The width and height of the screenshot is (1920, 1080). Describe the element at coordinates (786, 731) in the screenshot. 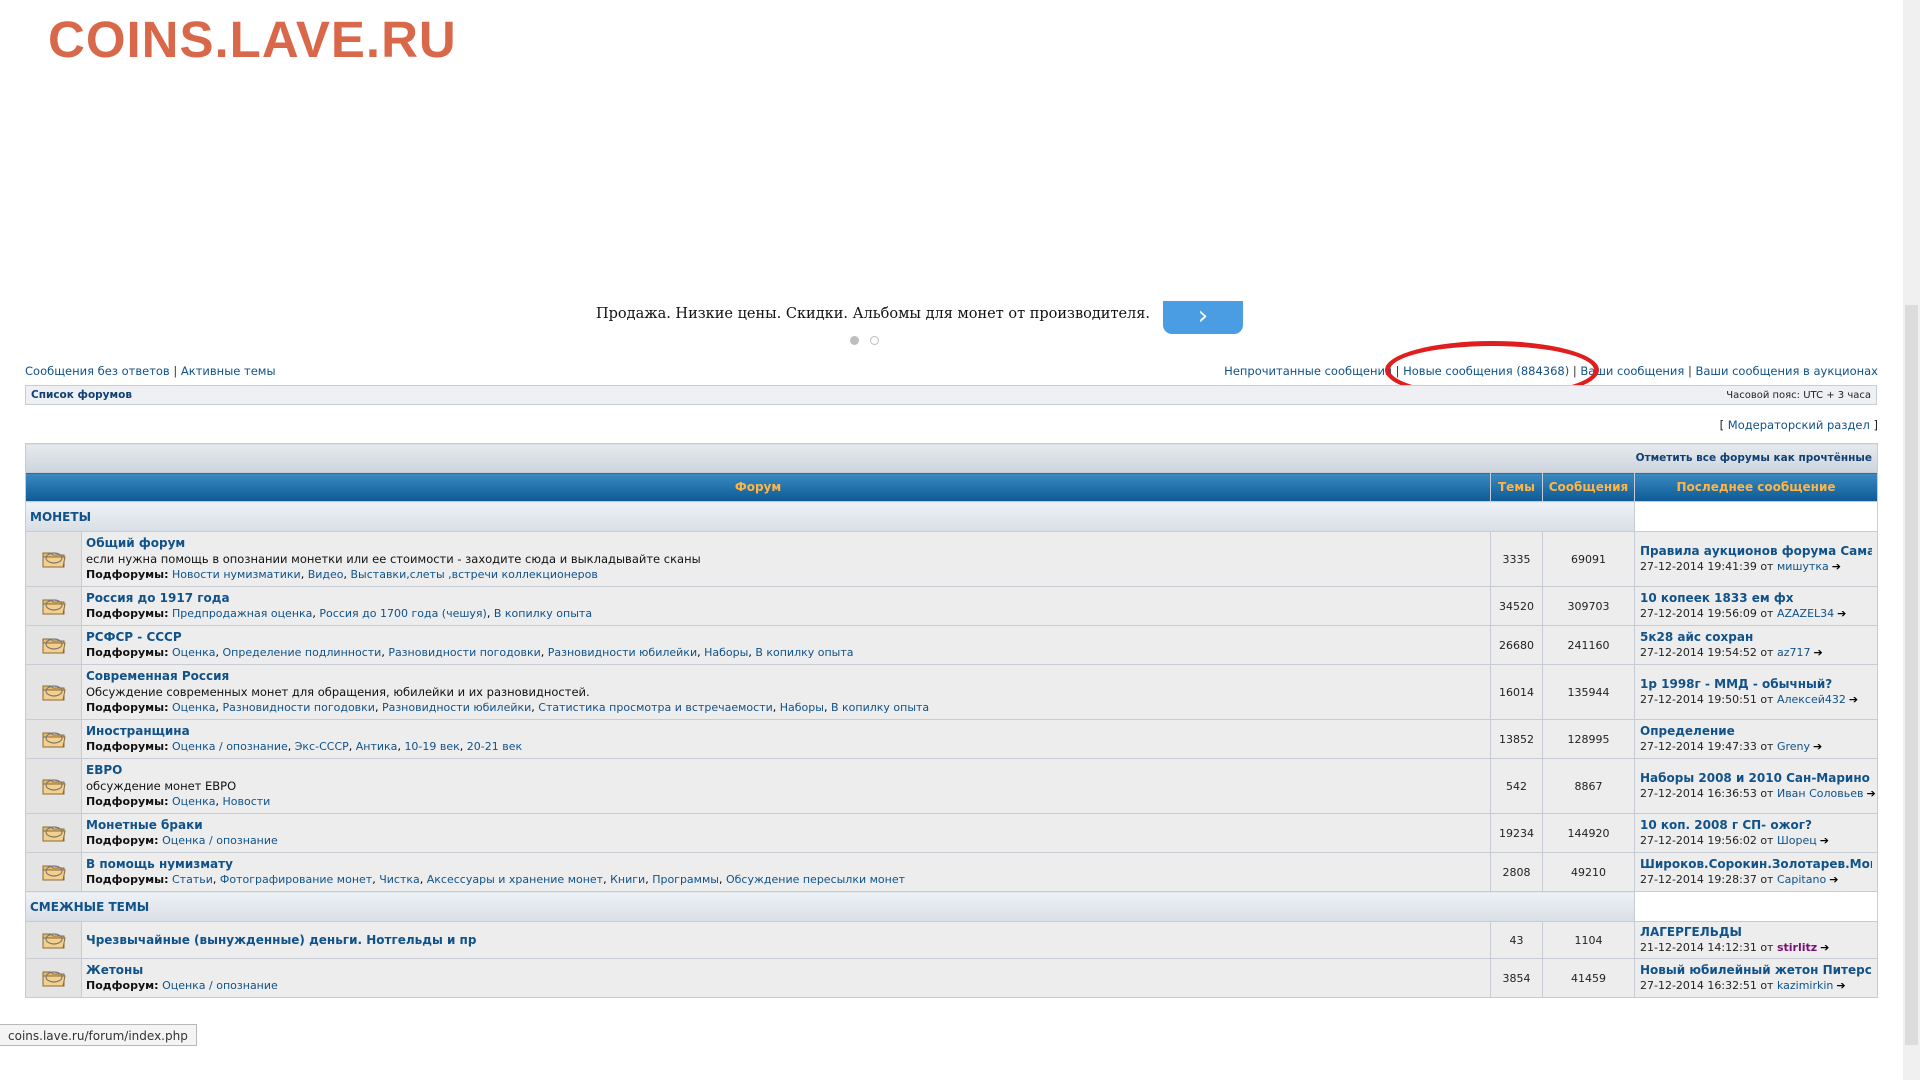

I see `forum-title-link: Иностранщина` at that location.